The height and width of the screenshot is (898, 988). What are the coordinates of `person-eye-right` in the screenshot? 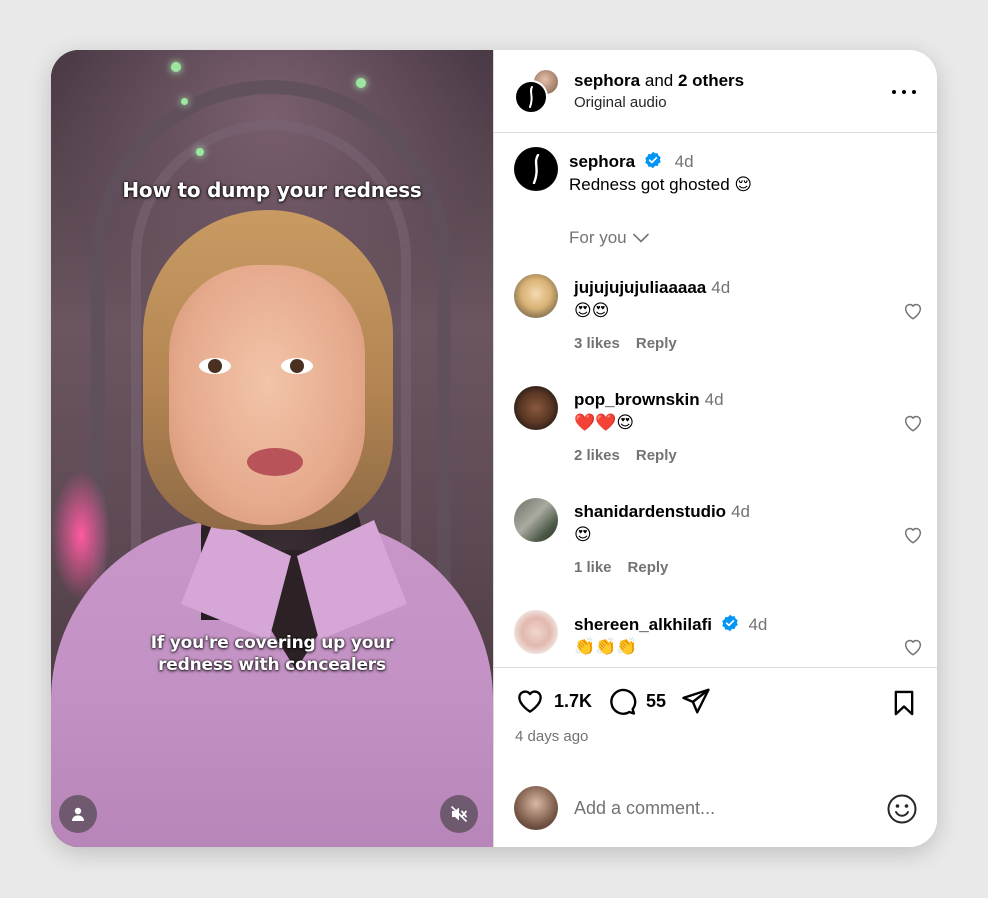 It's located at (297, 366).